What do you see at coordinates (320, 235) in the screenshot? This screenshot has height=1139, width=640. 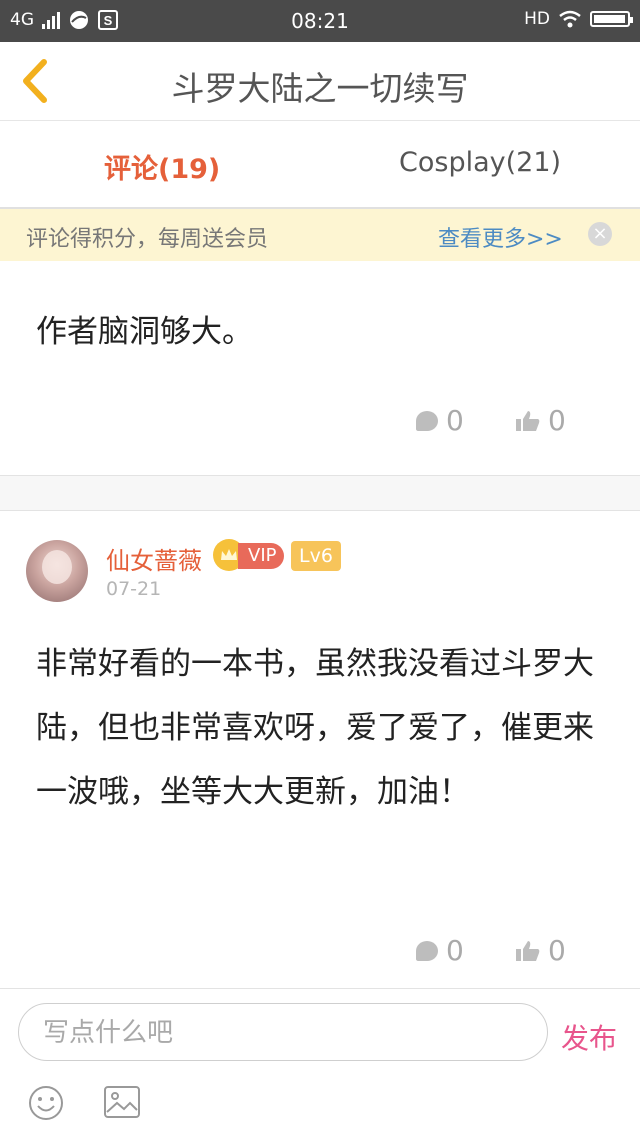 I see `notice-banner: 评论得积分，每周送会员 查看更多>> ×` at bounding box center [320, 235].